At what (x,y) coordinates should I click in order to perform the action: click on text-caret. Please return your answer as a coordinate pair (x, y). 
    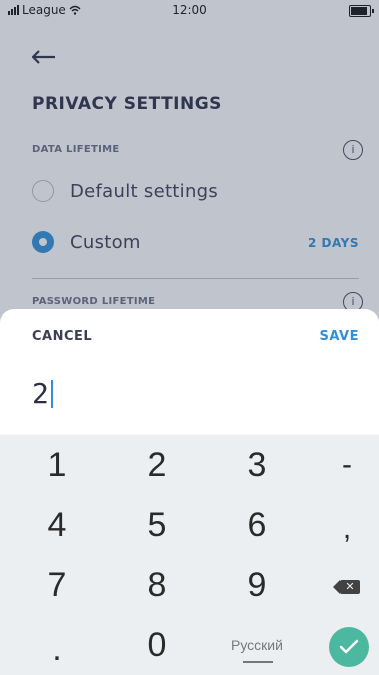
    Looking at the image, I should click on (51, 393).